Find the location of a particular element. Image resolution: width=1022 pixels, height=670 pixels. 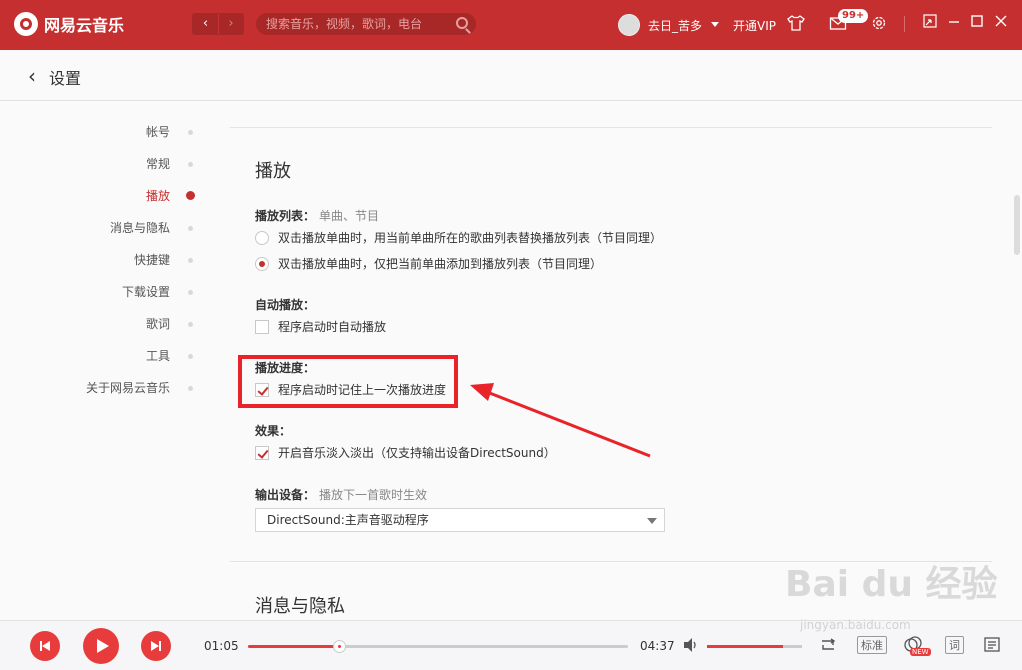

sidebar-item-lyrics: 歌词 is located at coordinates (110, 323).